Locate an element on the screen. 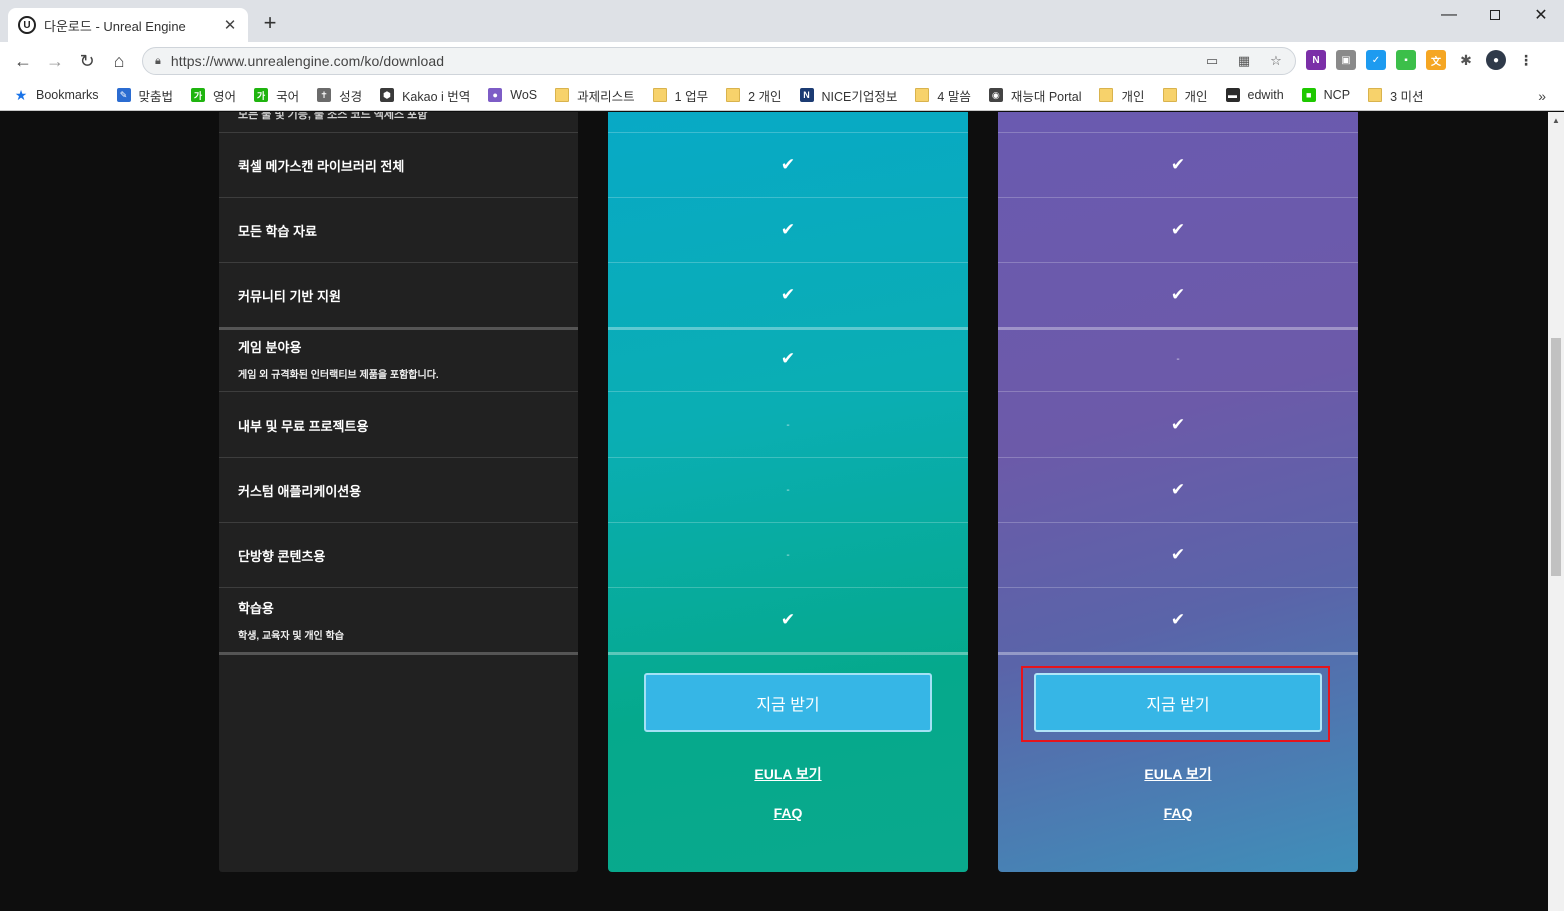 The width and height of the screenshot is (1564, 911). home-button: ⌂ is located at coordinates (119, 61).